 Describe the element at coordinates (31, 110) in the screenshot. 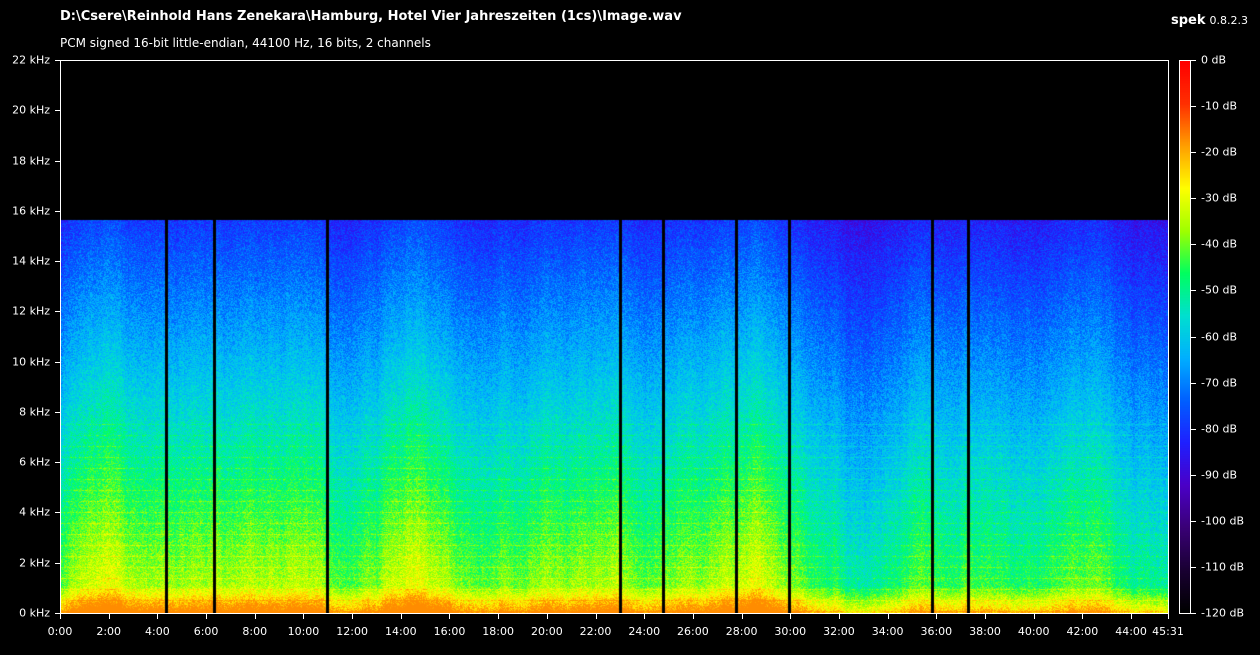

I see `freq-tick-label: 20 kHz` at that location.